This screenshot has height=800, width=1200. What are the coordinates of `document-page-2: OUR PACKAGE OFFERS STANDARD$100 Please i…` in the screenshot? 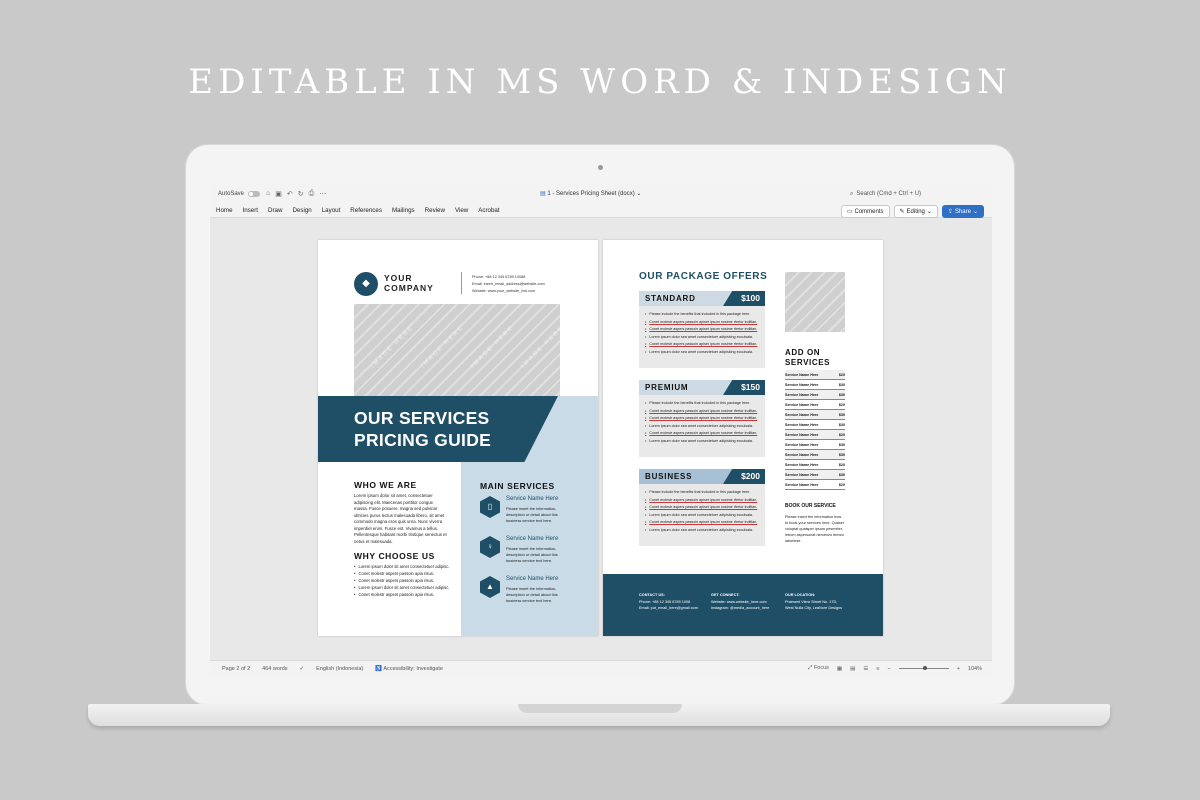 It's located at (743, 438).